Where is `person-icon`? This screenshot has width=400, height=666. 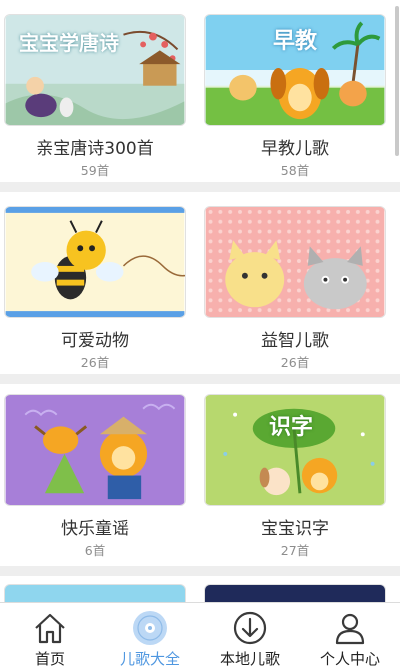
person-icon is located at coordinates (350, 629).